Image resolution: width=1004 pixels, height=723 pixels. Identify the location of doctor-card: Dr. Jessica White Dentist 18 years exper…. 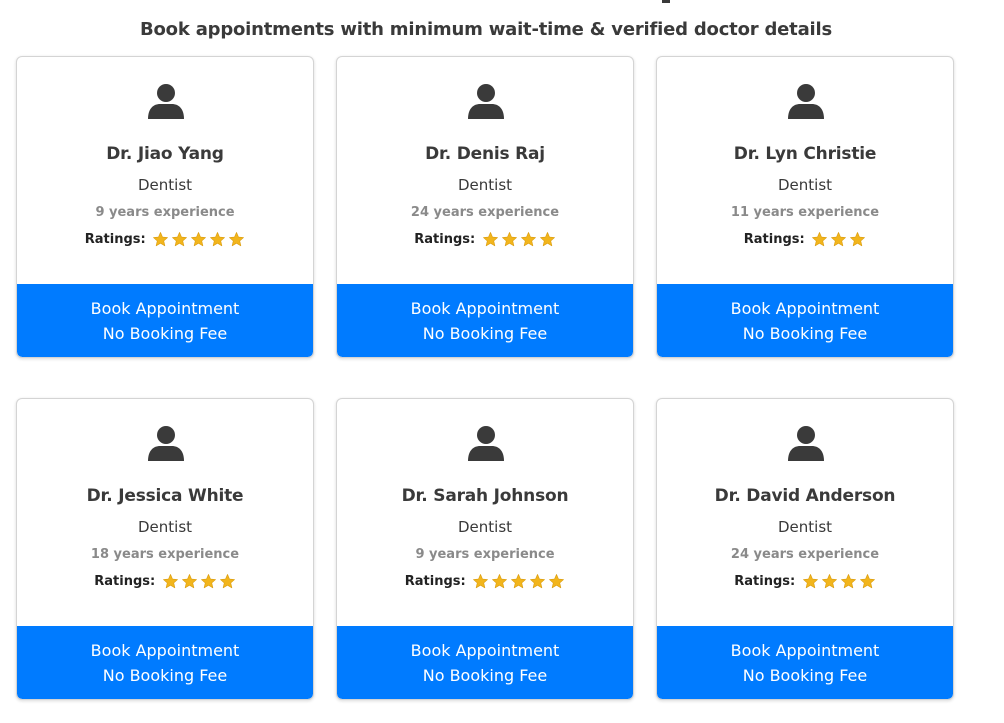
(165, 549).